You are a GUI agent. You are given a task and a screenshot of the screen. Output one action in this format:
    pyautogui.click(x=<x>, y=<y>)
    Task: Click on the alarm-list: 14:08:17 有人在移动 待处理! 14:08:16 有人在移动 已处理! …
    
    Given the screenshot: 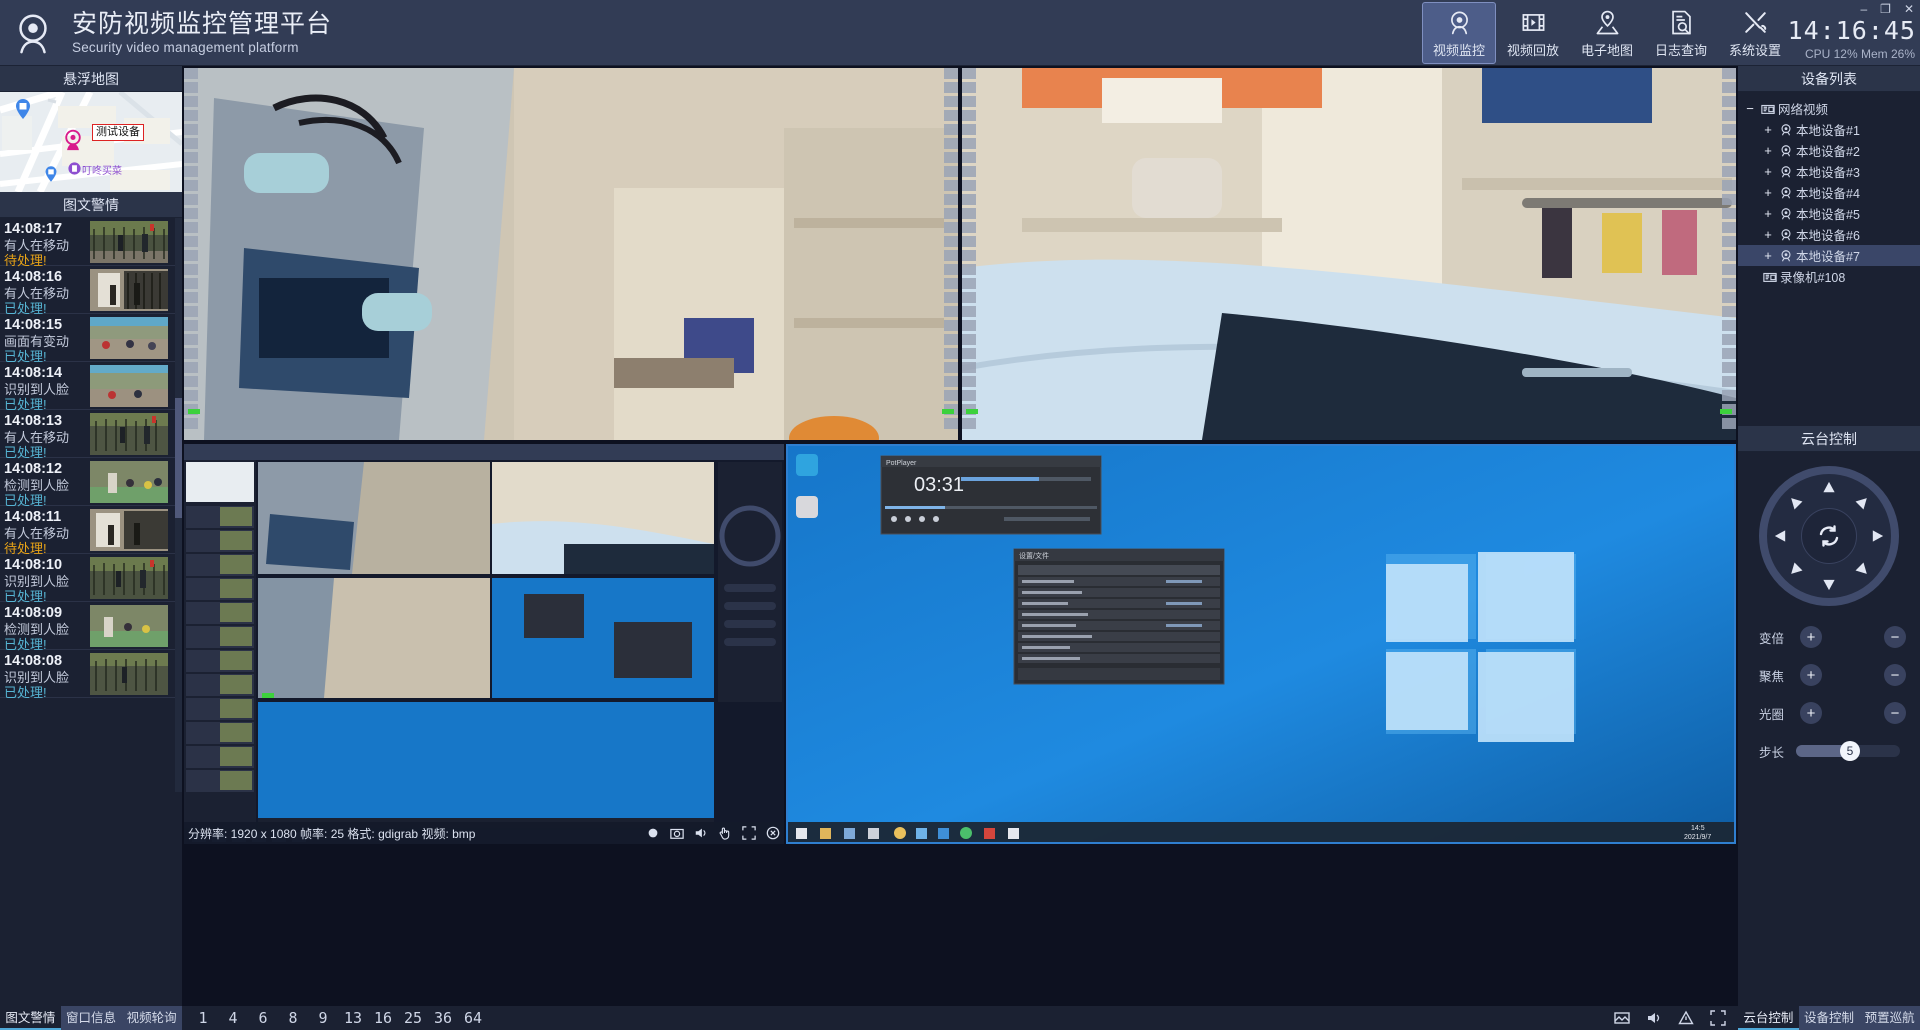 What is the action you would take?
    pyautogui.click(x=91, y=505)
    